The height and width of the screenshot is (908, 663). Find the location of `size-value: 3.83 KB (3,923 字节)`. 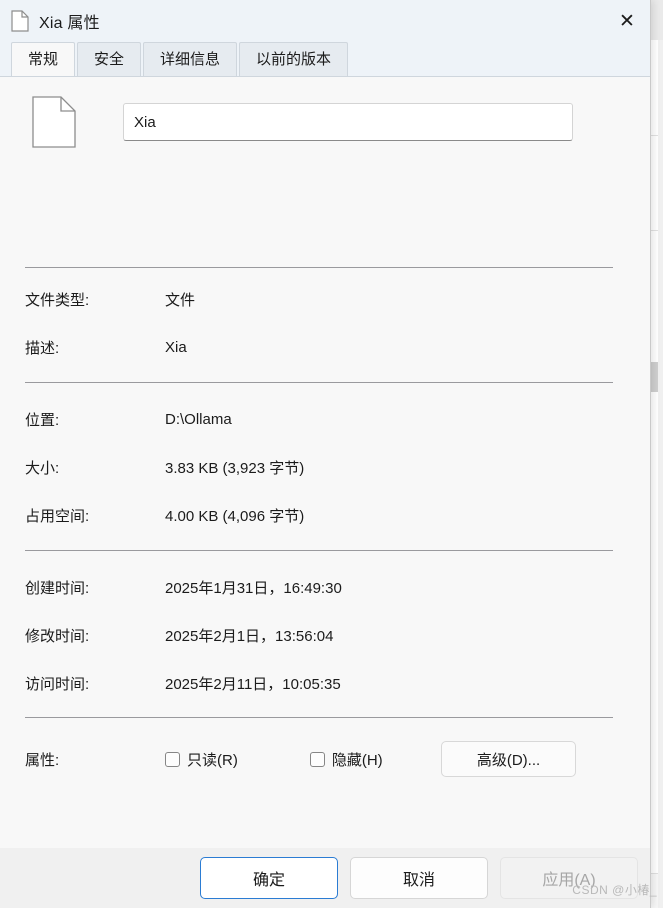

size-value: 3.83 KB (3,923 字节) is located at coordinates (235, 468).